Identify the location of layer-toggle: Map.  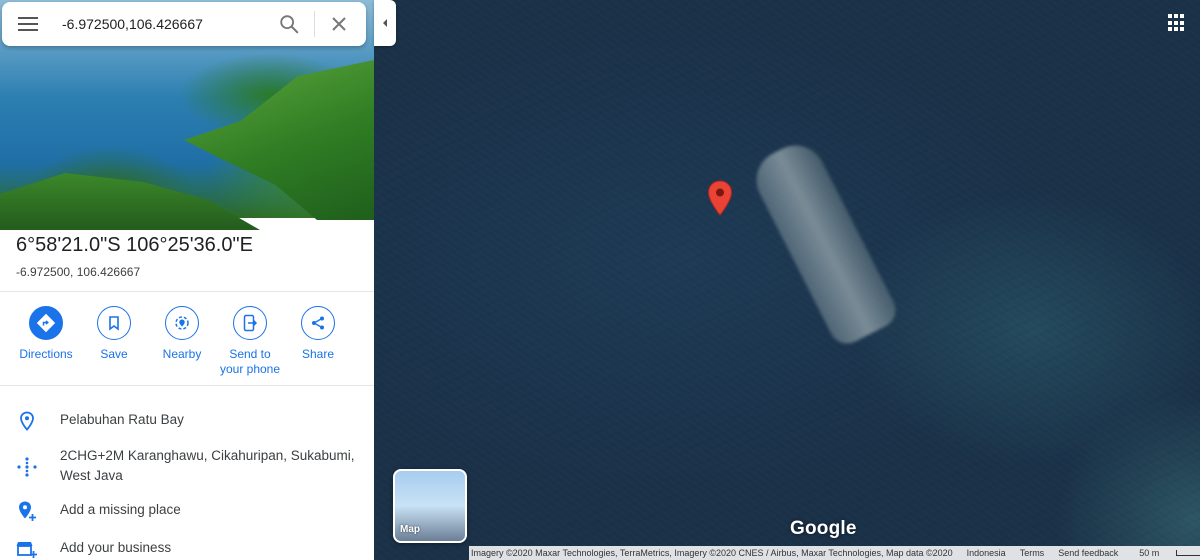
(430, 506).